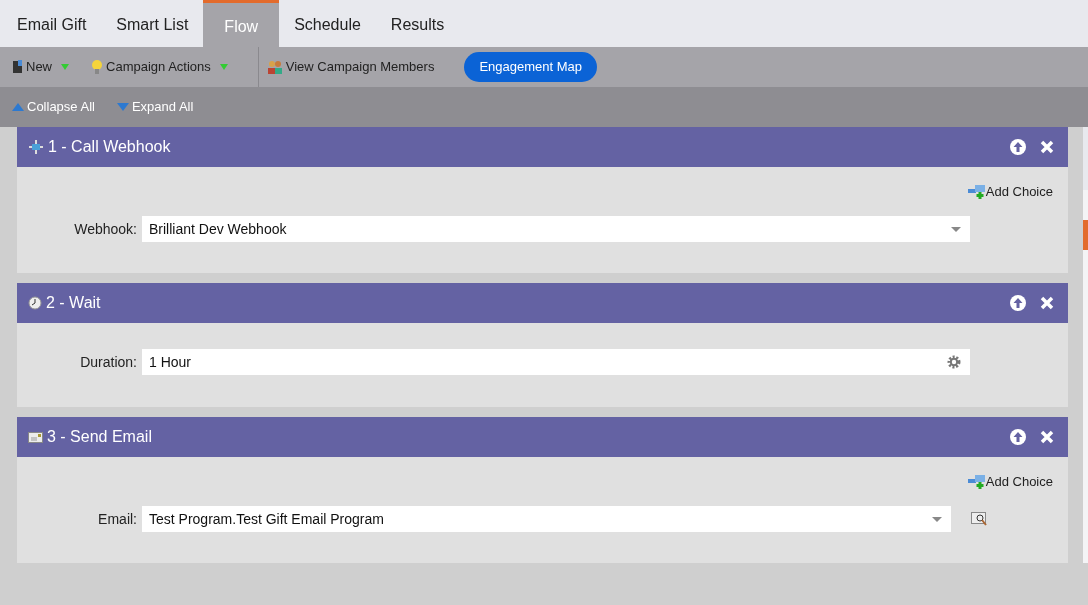 The height and width of the screenshot is (605, 1088). What do you see at coordinates (74, 303) in the screenshot?
I see `step-title: 2 - Wait` at bounding box center [74, 303].